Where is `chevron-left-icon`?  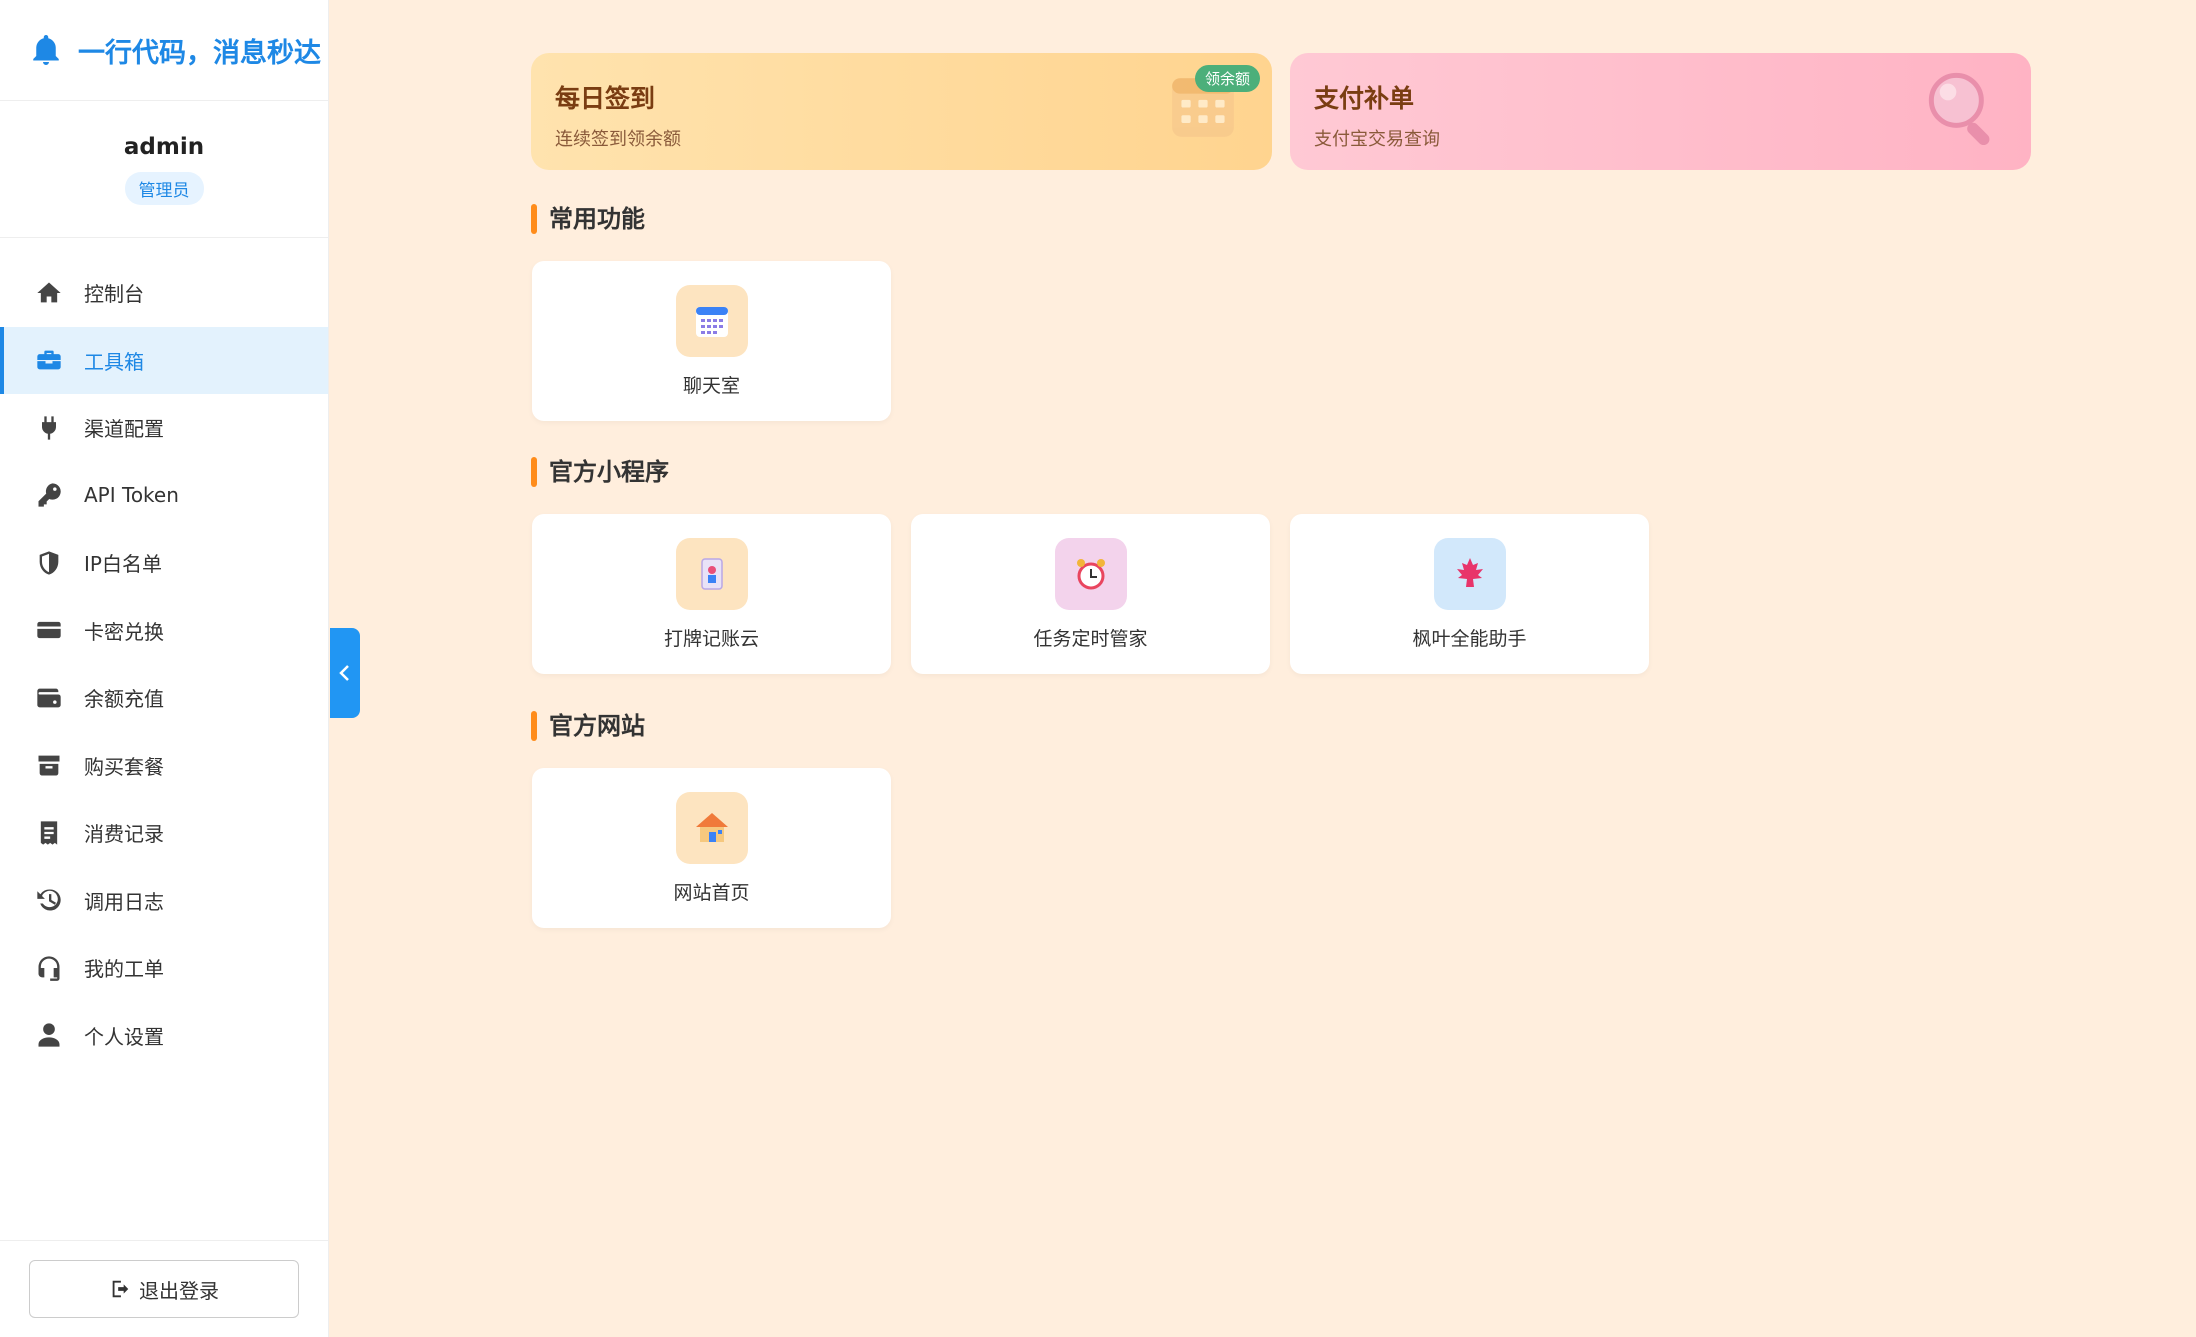 chevron-left-icon is located at coordinates (344, 673).